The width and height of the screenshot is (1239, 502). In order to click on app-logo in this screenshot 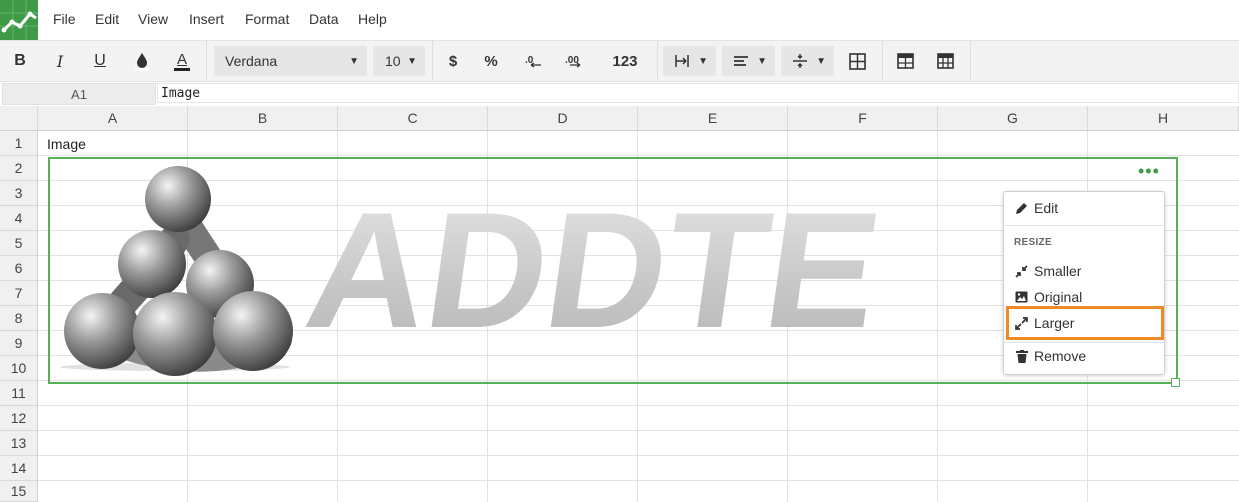, I will do `click(19, 20)`.